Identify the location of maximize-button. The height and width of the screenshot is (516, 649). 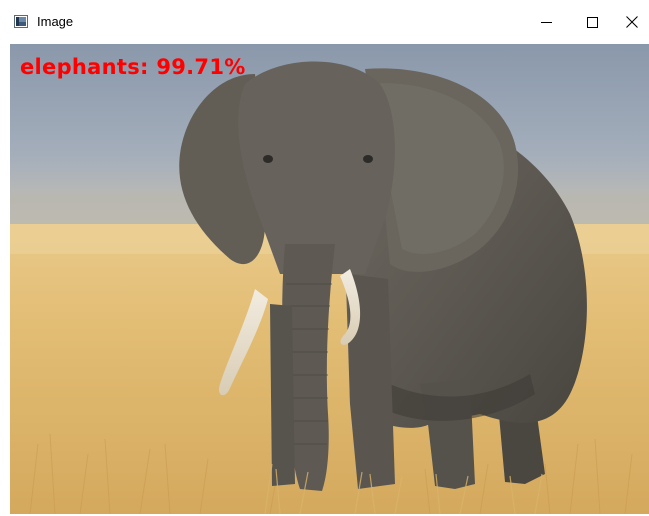
(592, 22).